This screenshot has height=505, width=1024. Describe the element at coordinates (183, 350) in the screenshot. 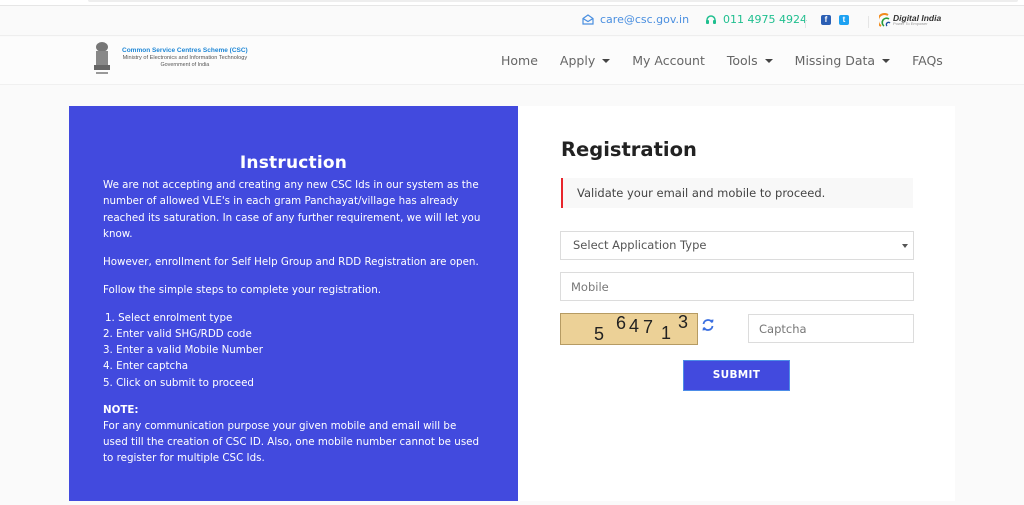

I see `step-item: 3. Enter a valid Mobile Number` at that location.